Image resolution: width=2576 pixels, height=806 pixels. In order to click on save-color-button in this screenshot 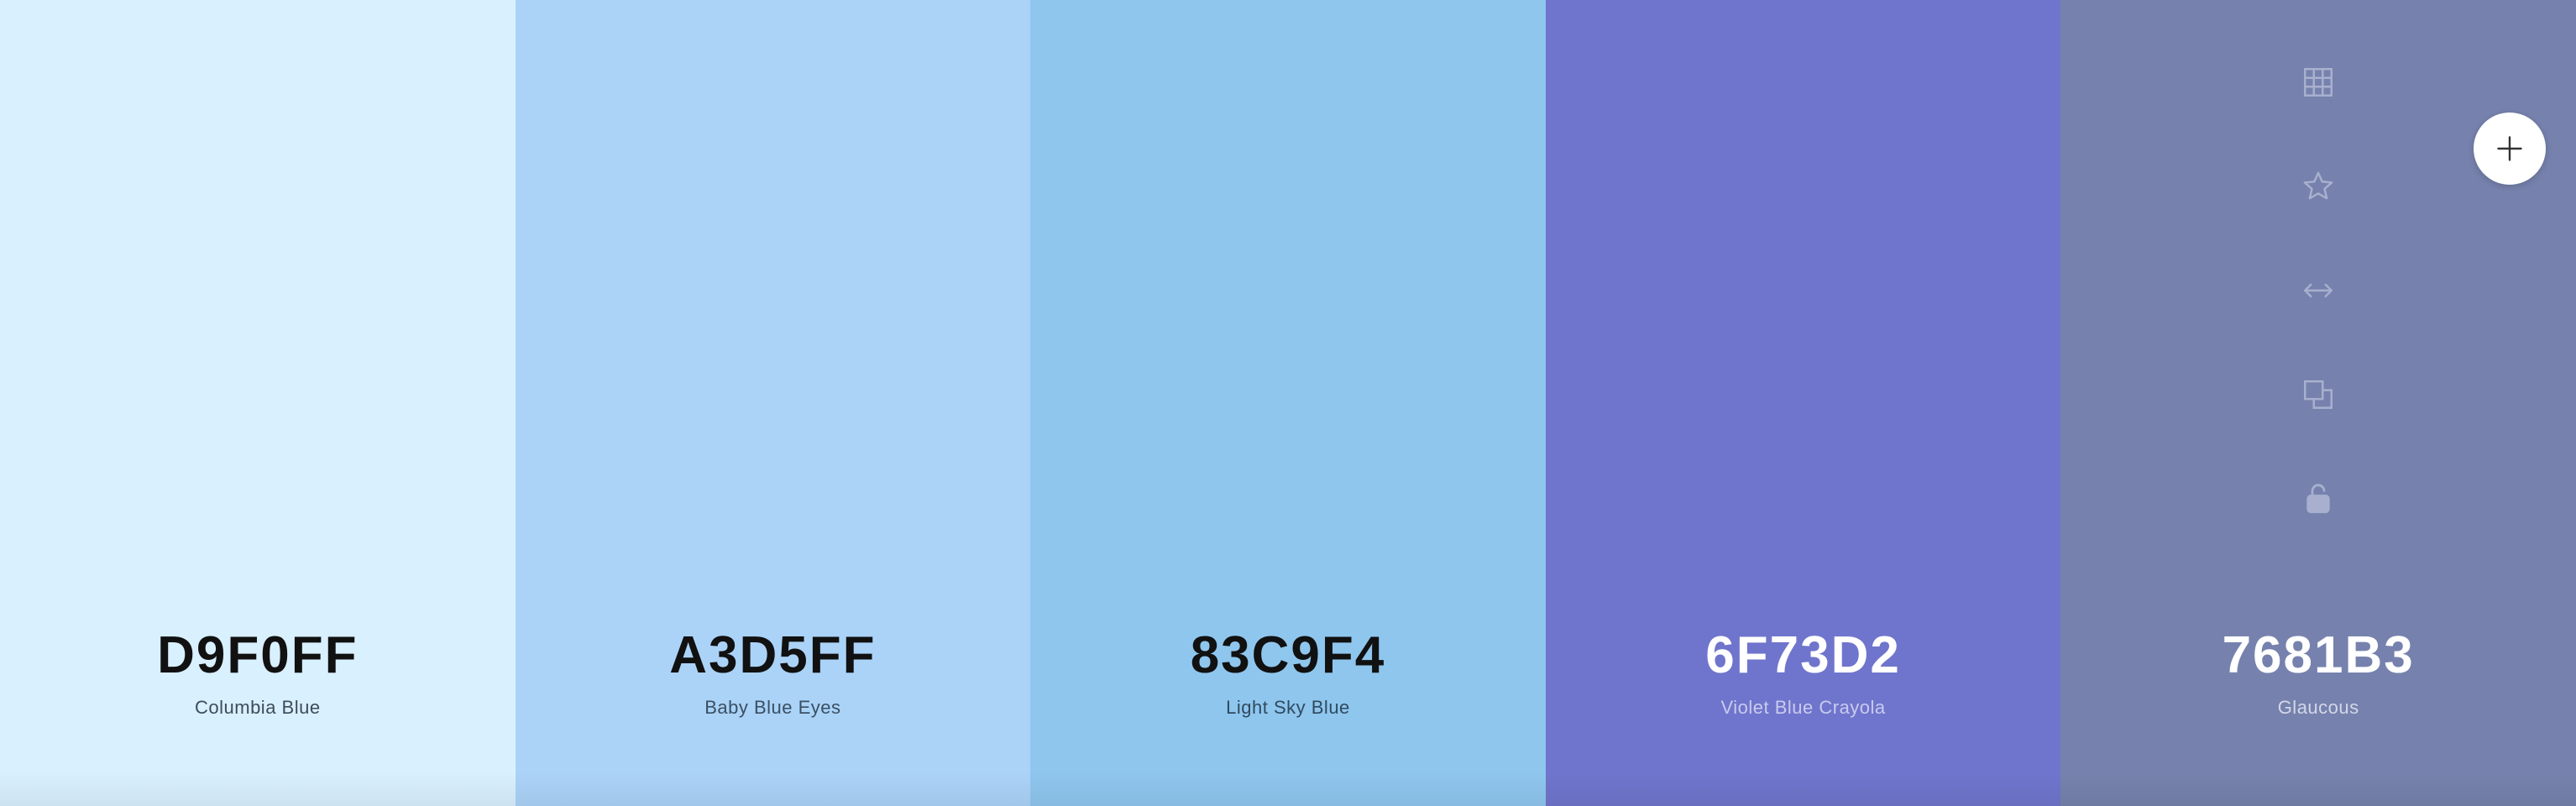, I will do `click(2318, 186)`.